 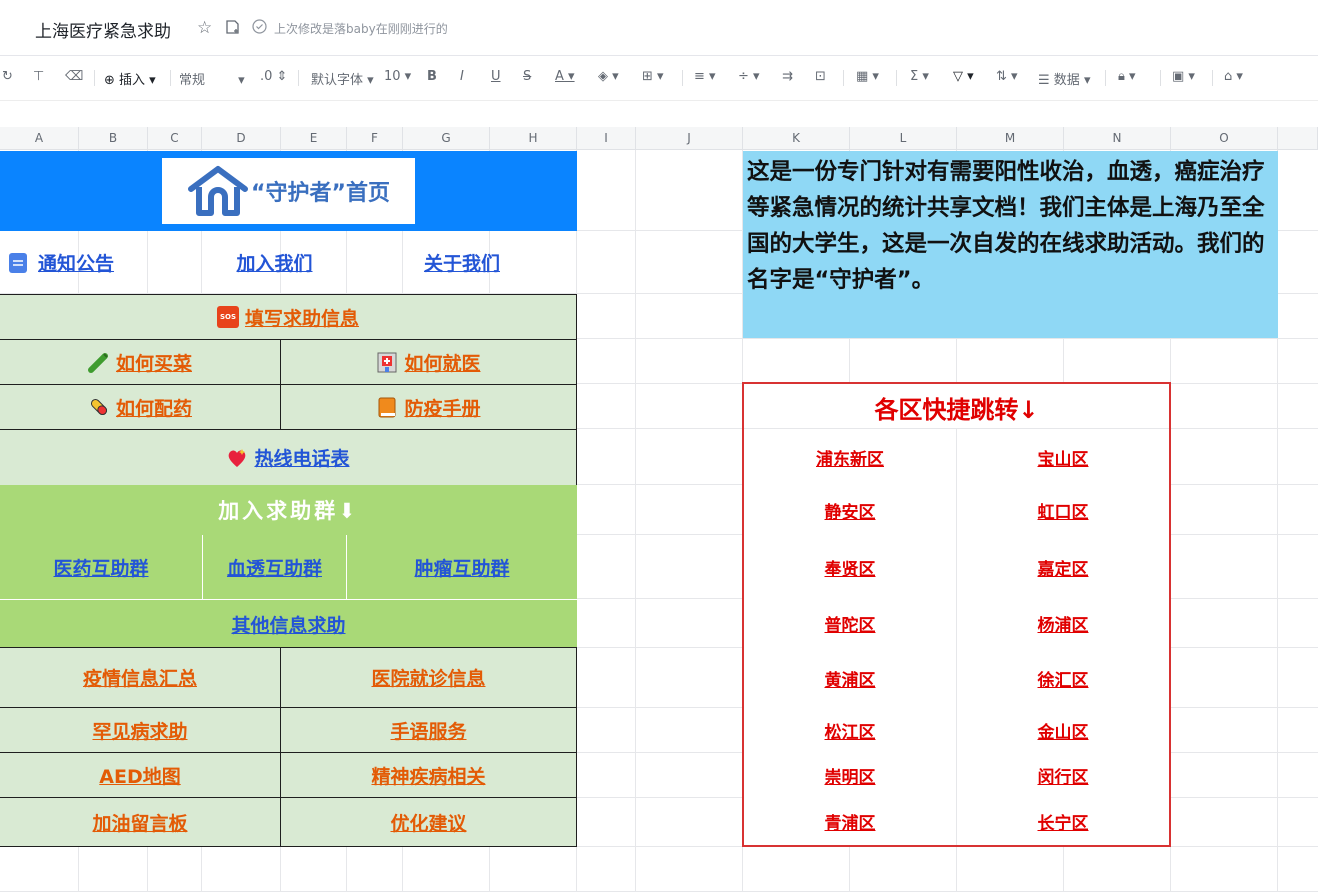 I want to click on column-header: G, so click(x=446, y=138).